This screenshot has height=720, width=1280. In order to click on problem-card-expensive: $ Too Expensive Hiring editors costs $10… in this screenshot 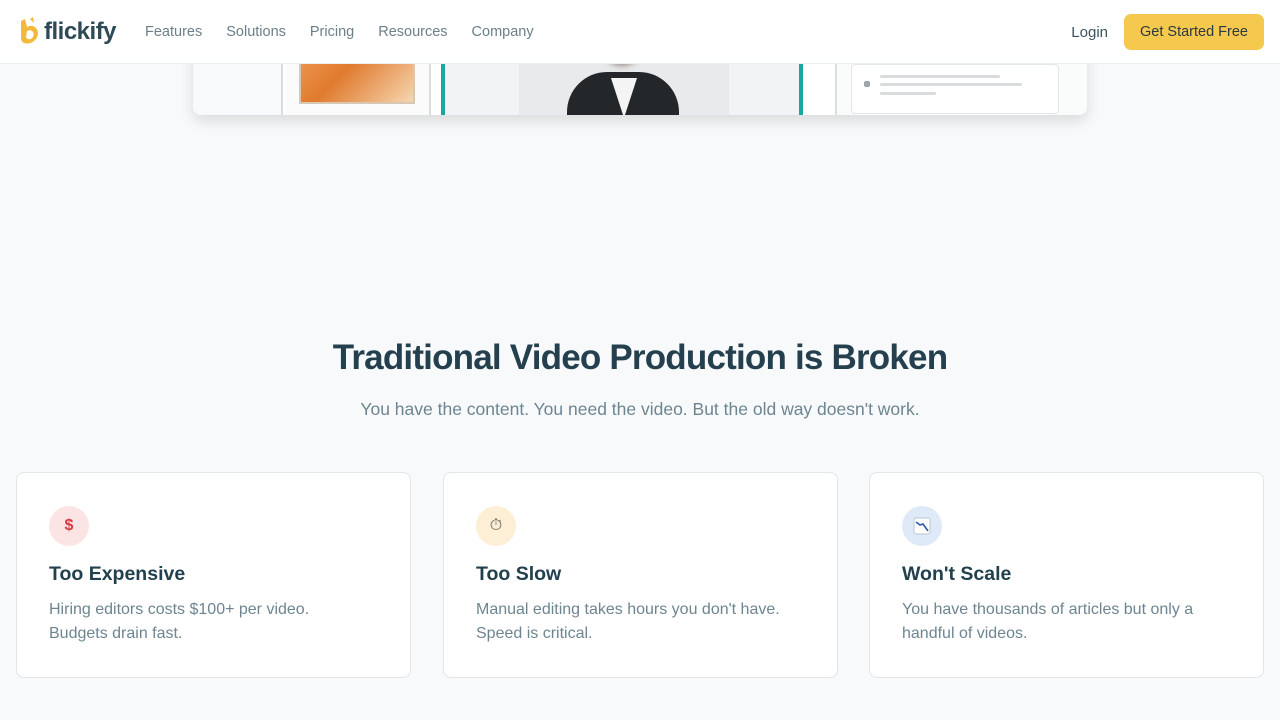, I will do `click(213, 575)`.